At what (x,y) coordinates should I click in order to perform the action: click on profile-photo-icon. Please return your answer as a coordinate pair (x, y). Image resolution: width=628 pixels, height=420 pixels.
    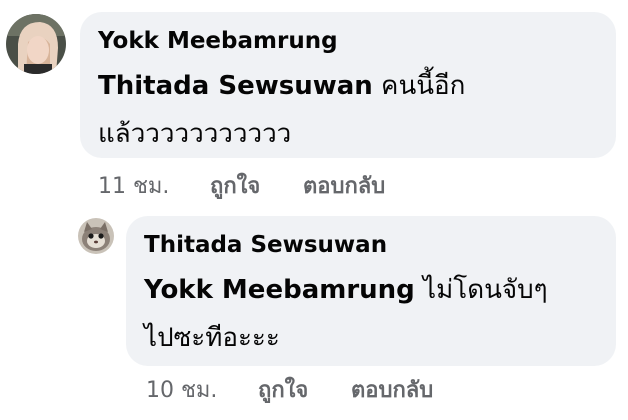
    Looking at the image, I should click on (36, 44).